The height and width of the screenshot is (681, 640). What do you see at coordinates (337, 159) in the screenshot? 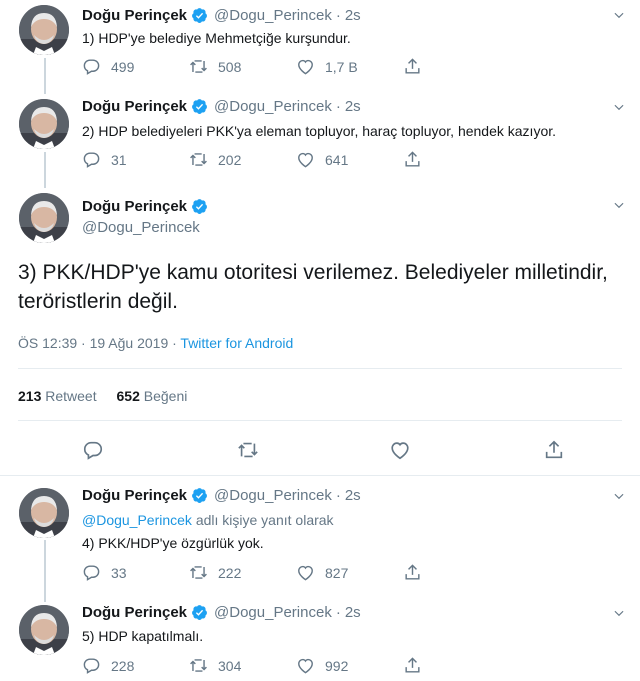
I see `like-count: 641` at bounding box center [337, 159].